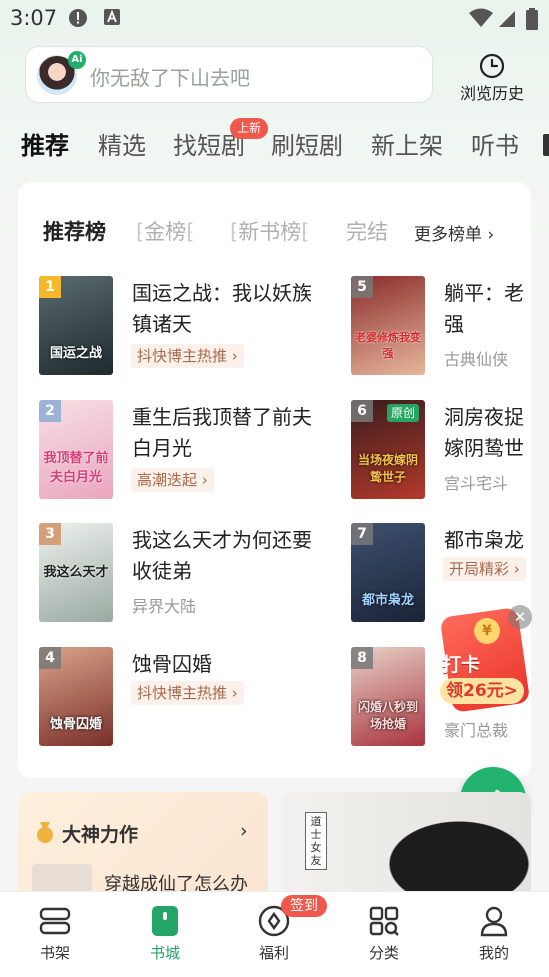 The width and height of the screenshot is (549, 977). Describe the element at coordinates (273, 953) in the screenshot. I see `nav-label: 福利` at that location.